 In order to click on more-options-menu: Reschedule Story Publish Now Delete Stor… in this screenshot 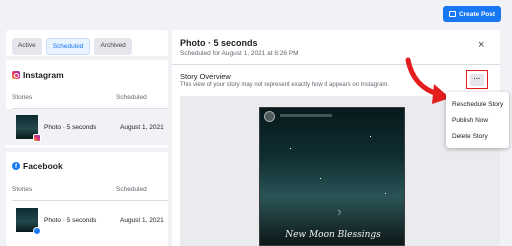, I will do `click(477, 120)`.